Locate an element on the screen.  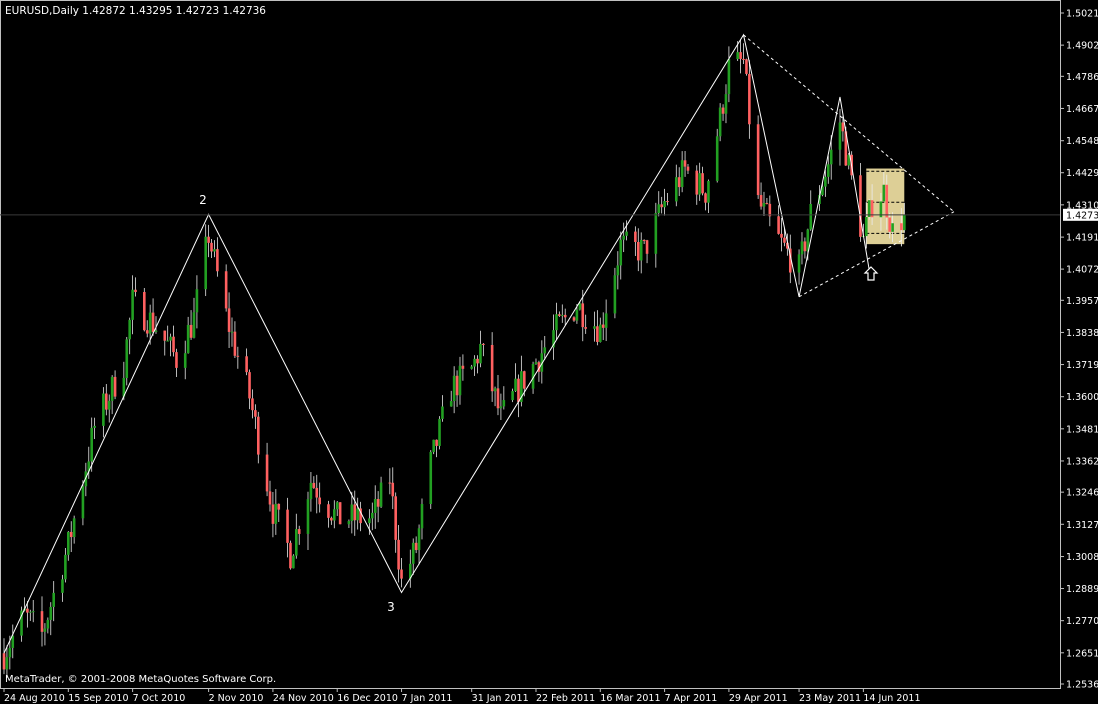
x-tick-label: 22 Feb 2011 is located at coordinates (565, 698).